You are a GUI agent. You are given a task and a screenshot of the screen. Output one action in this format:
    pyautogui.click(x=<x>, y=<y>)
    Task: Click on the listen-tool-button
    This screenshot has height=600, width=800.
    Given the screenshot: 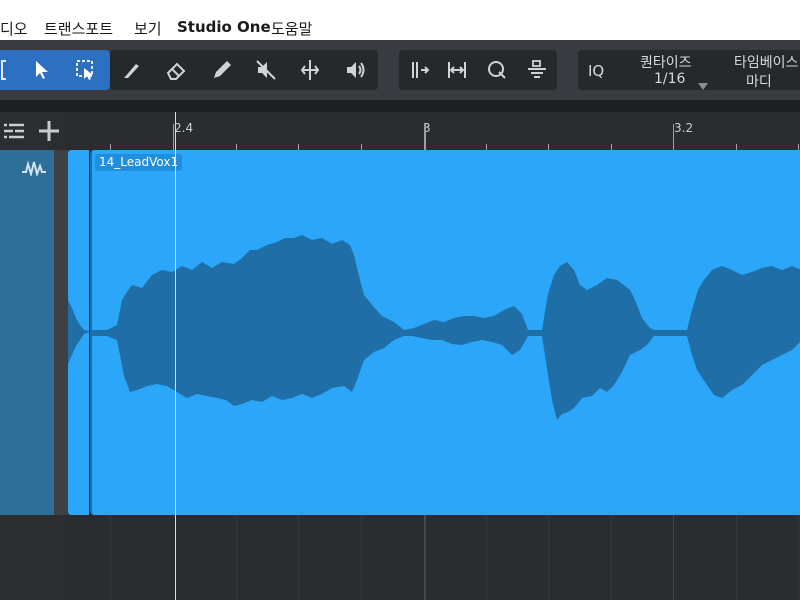 What is the action you would take?
    pyautogui.click(x=356, y=70)
    